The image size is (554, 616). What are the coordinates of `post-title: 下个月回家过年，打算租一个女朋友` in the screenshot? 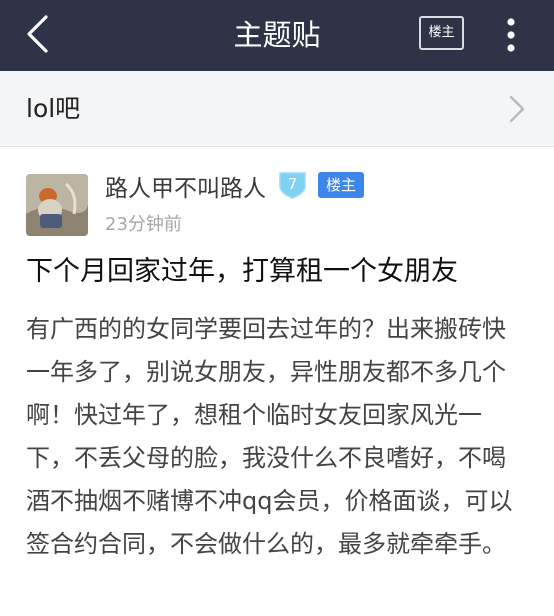 It's located at (242, 271).